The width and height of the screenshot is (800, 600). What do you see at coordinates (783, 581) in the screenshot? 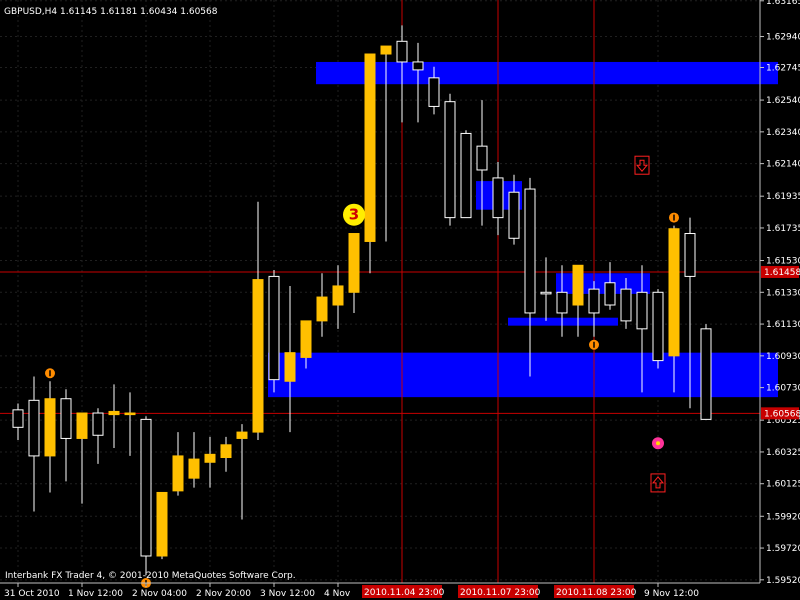
I see `y-tick-label: 1.59520` at bounding box center [783, 581].